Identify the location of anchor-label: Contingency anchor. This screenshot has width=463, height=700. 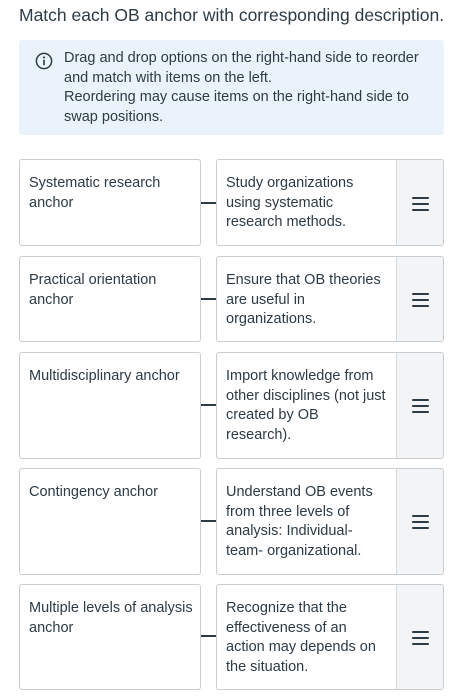
(93, 492).